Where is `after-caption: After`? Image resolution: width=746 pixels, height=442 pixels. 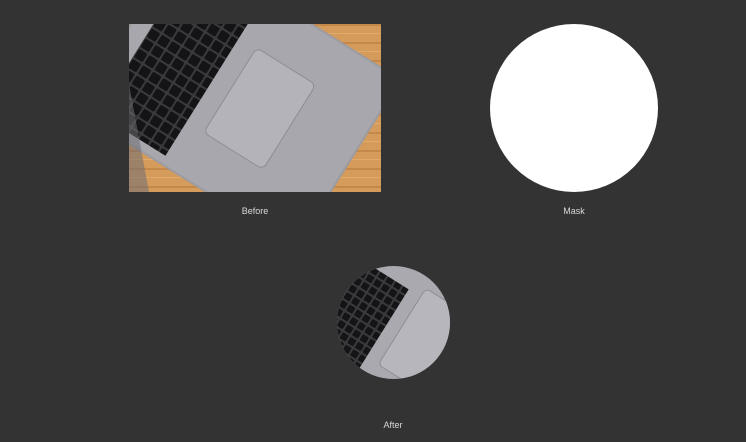
after-caption: After is located at coordinates (393, 425).